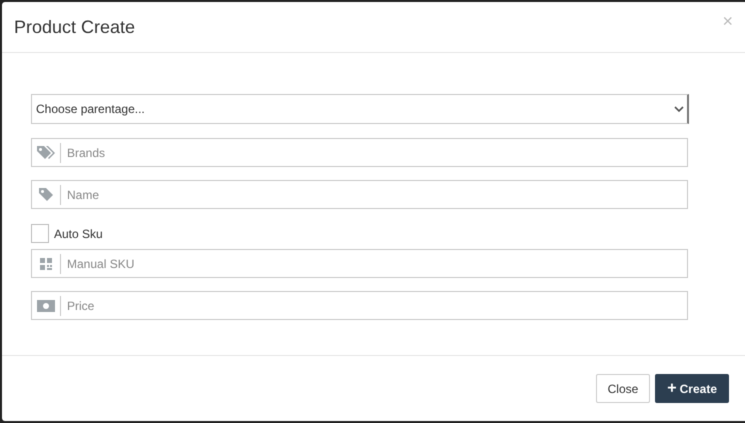 The image size is (745, 423). I want to click on banknote-icon, so click(46, 306).